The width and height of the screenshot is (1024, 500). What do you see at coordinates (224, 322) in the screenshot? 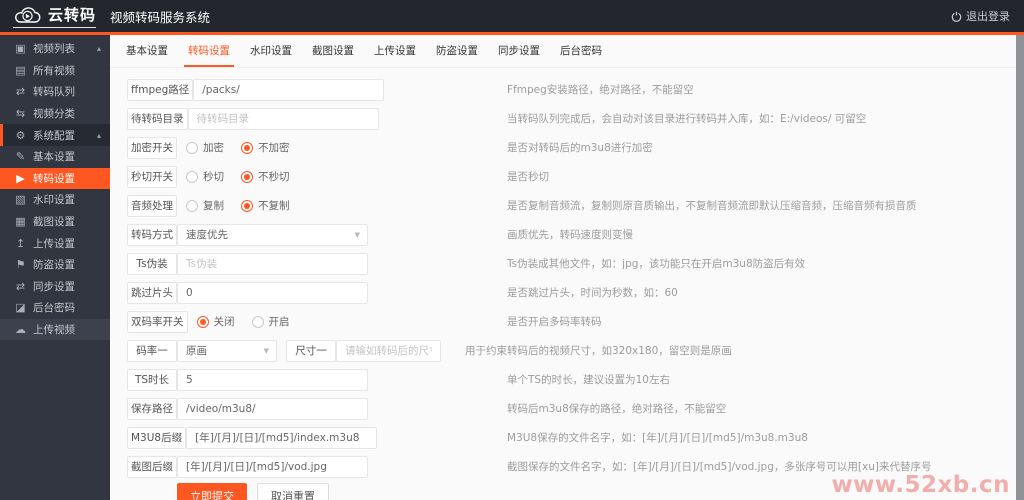
I see `radio-label: 关闭` at bounding box center [224, 322].